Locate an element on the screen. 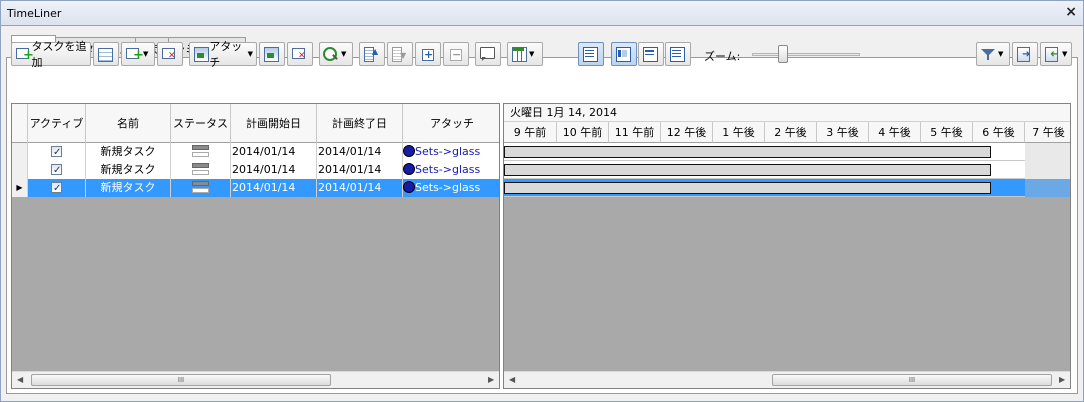 The width and height of the screenshot is (1084, 402). delete-task-icon is located at coordinates (169, 54).